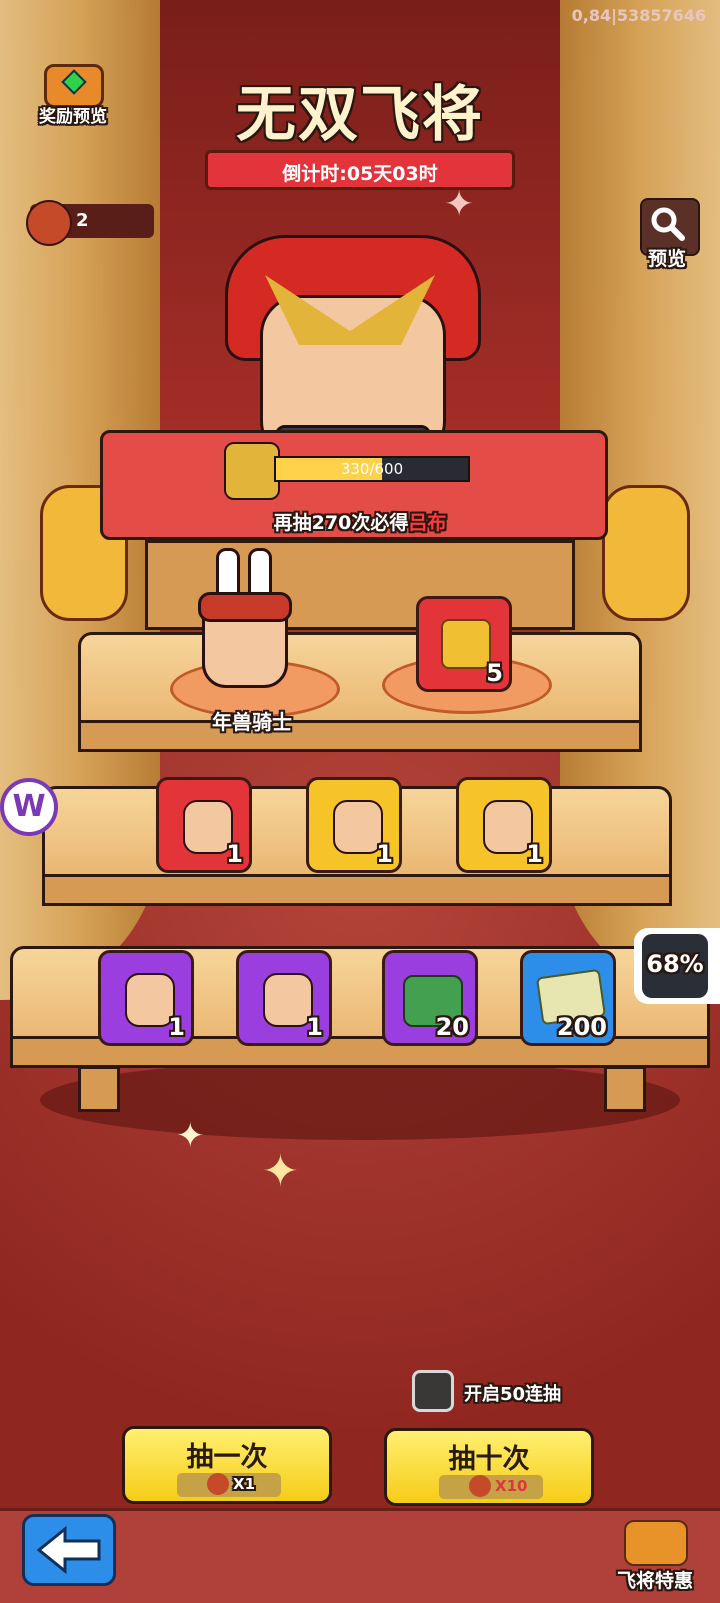 Image resolution: width=720 pixels, height=1603 pixels. What do you see at coordinates (656, 1543) in the screenshot?
I see `gift-pile-icon` at bounding box center [656, 1543].